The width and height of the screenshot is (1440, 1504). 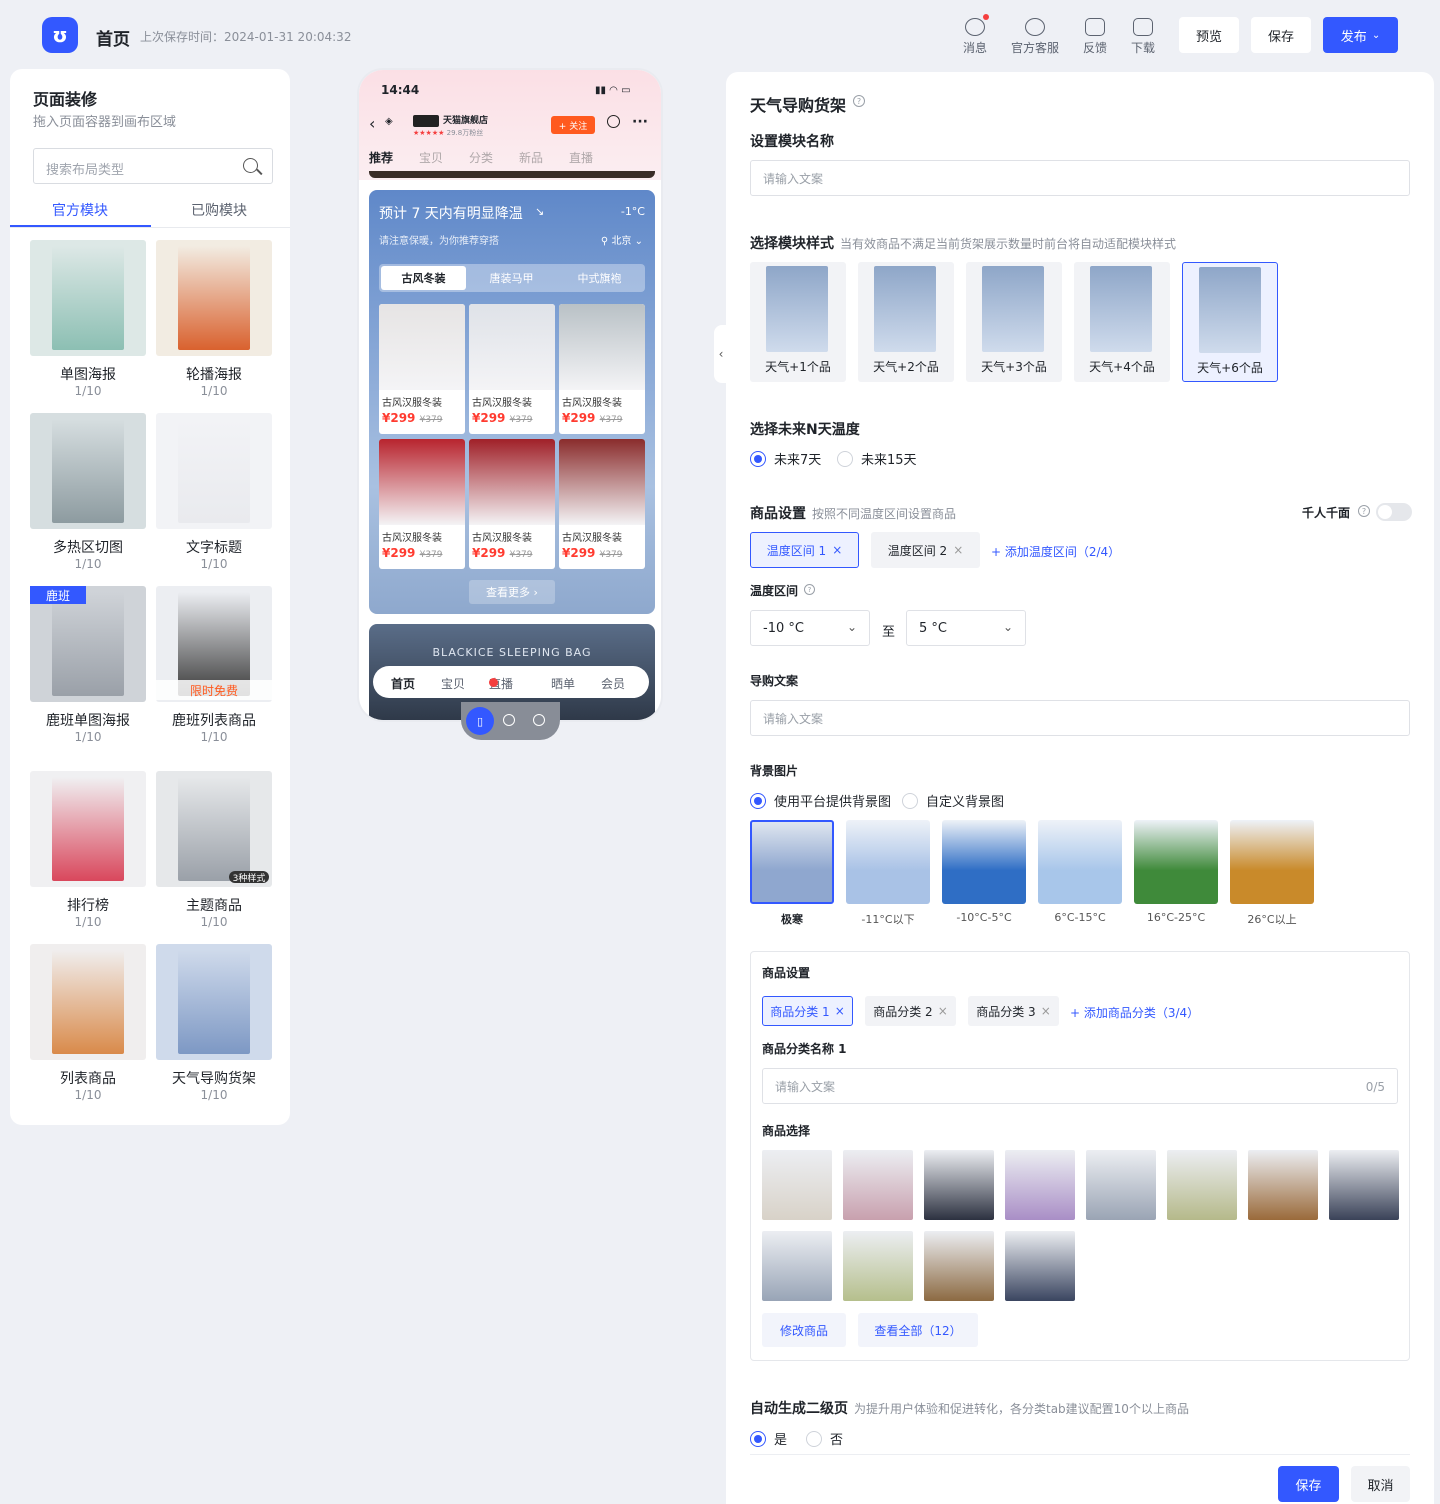 What do you see at coordinates (640, 122) in the screenshot?
I see `more-icon: ···` at bounding box center [640, 122].